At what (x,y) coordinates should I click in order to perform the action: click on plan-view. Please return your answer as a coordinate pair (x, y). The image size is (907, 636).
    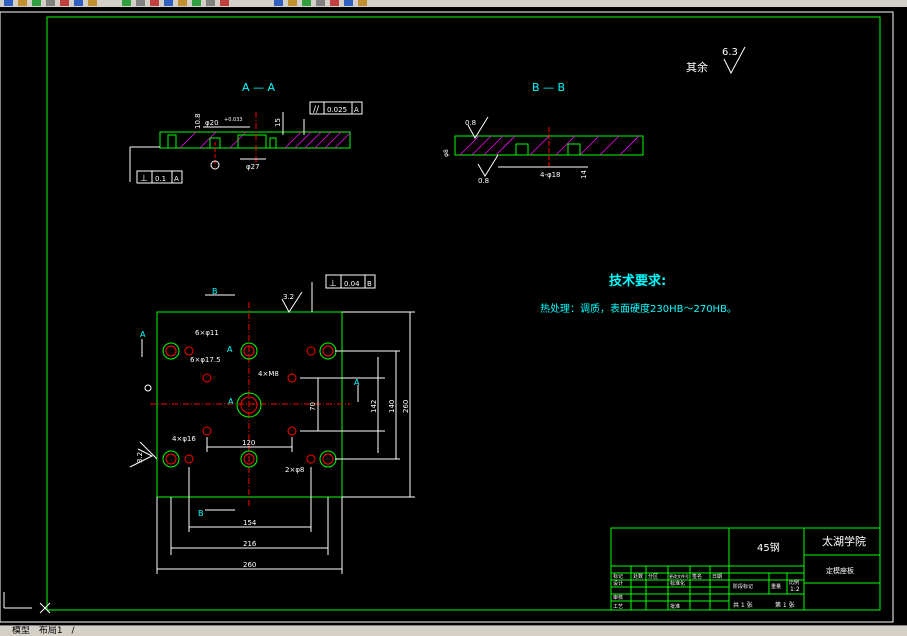
    Looking at the image, I should click on (272, 428).